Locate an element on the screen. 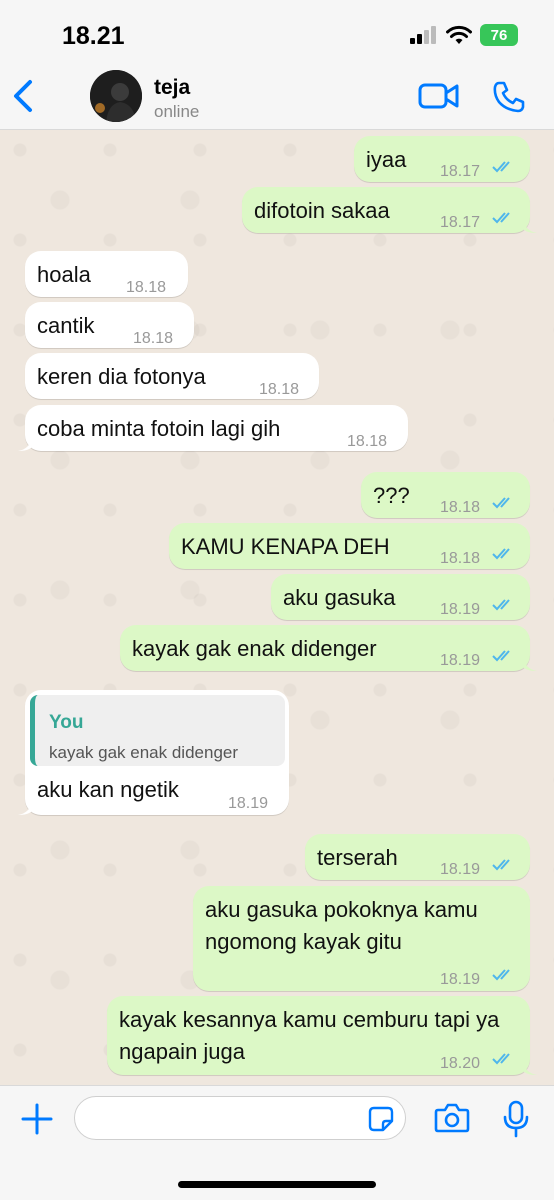  message-incoming: keren dia fotonya 18.18 is located at coordinates (172, 376).